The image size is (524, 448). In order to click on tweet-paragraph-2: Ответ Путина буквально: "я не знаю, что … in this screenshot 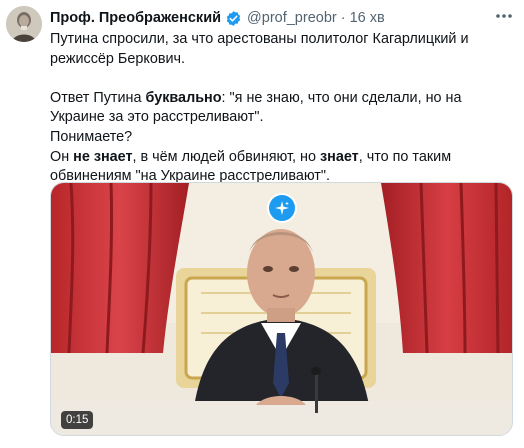, I will do `click(280, 108)`.